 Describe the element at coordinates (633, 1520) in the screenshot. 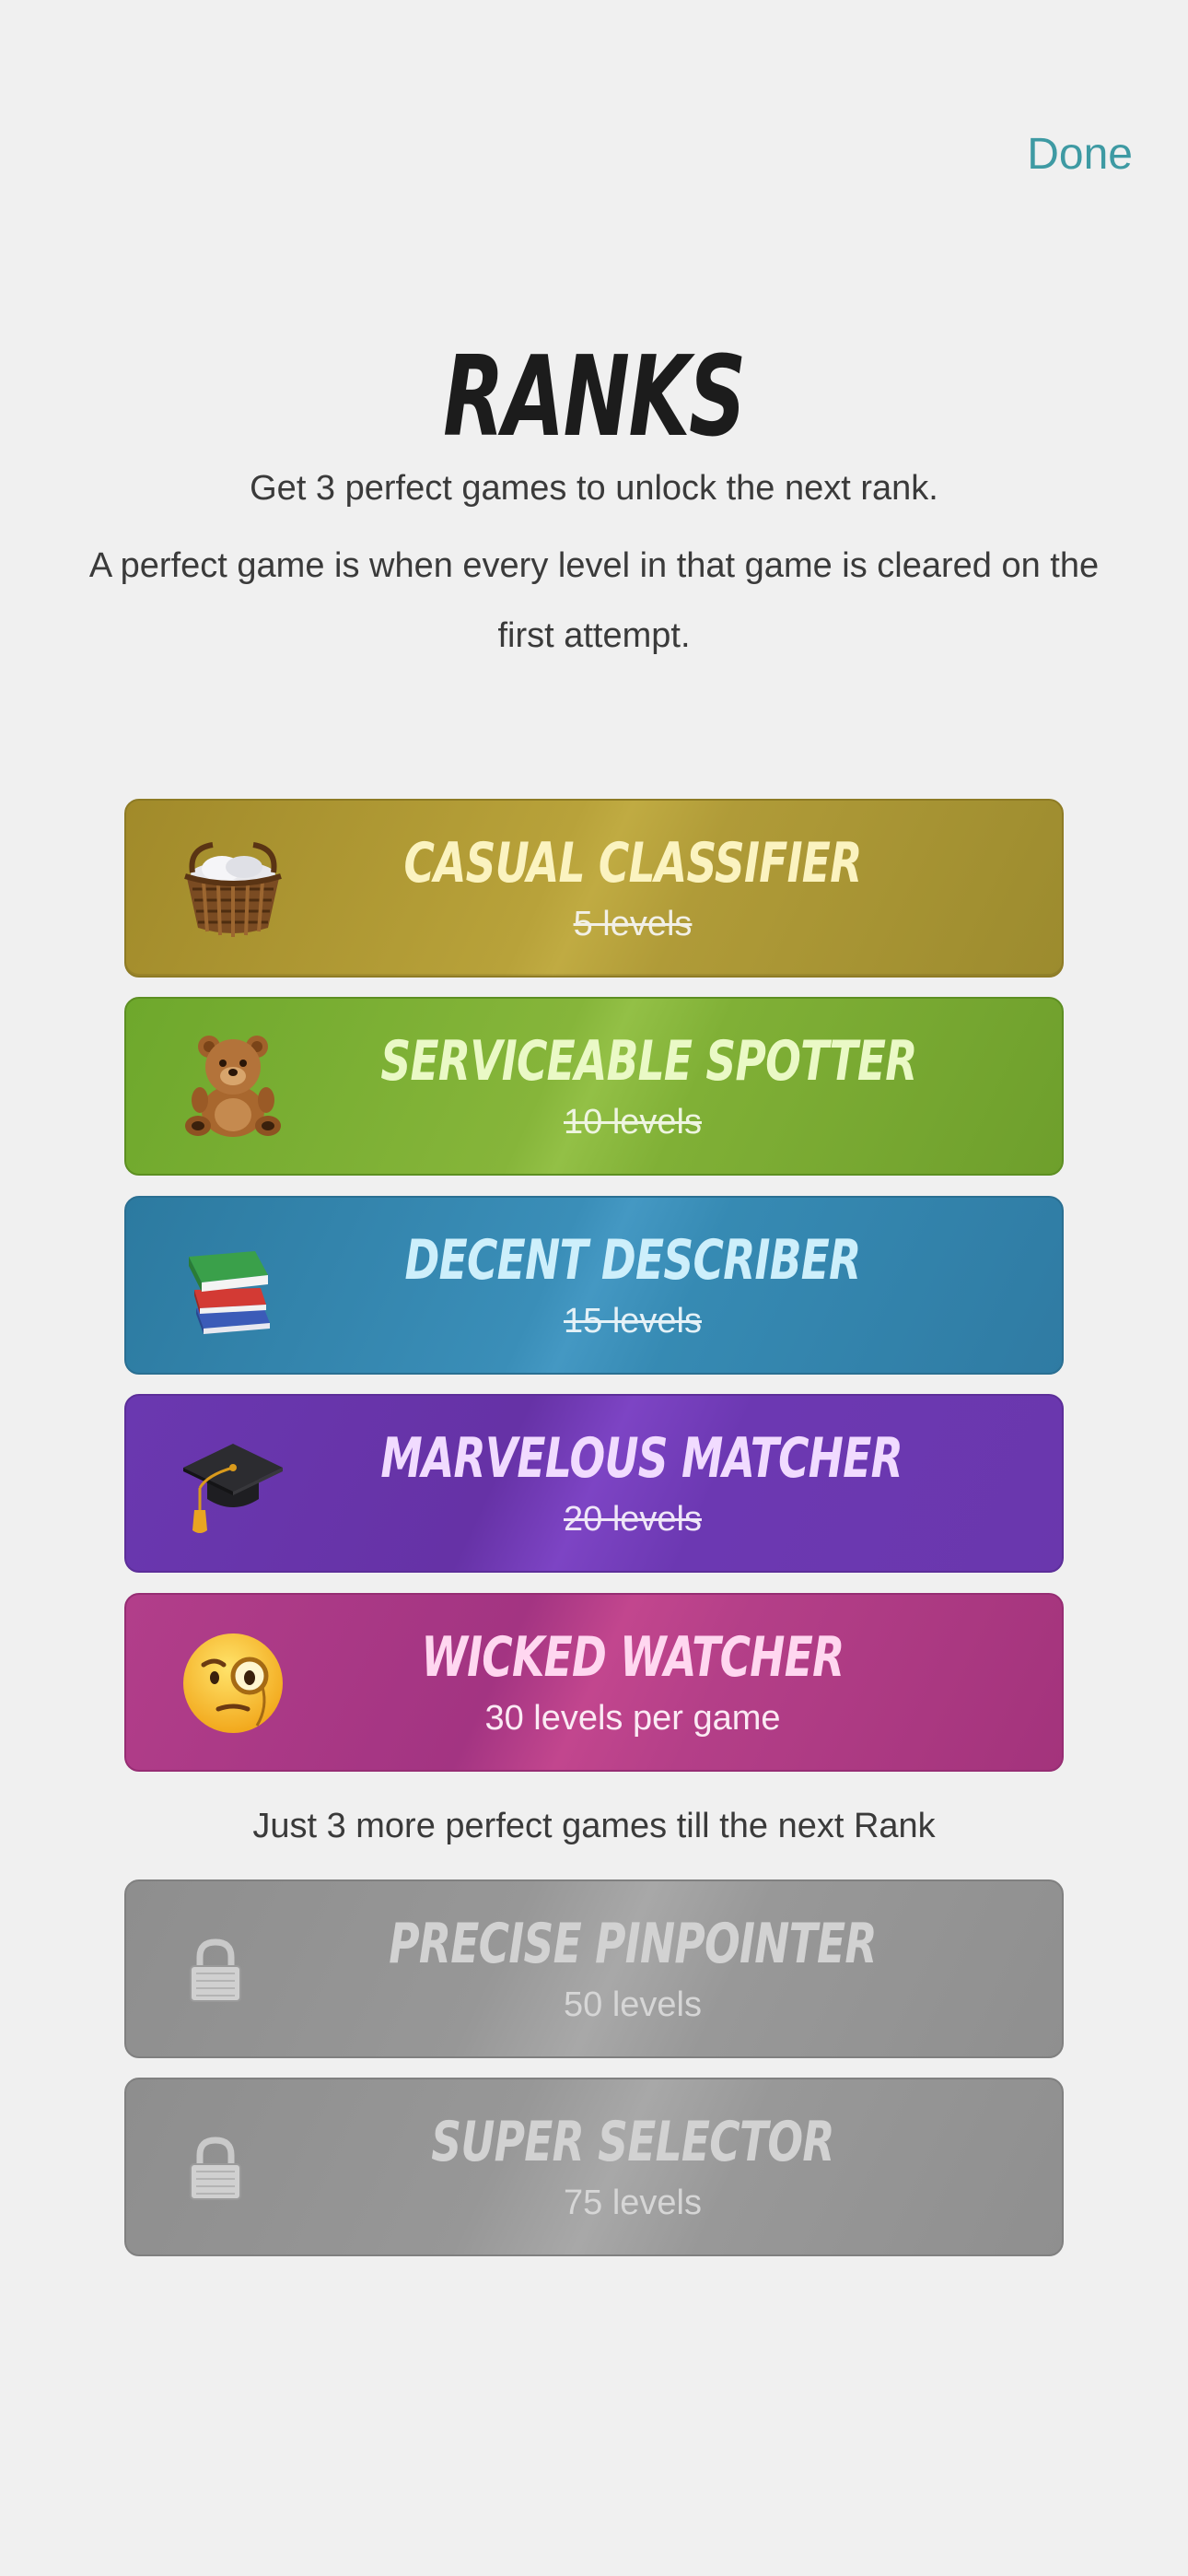

I see `rank-levels: 20 levels` at that location.